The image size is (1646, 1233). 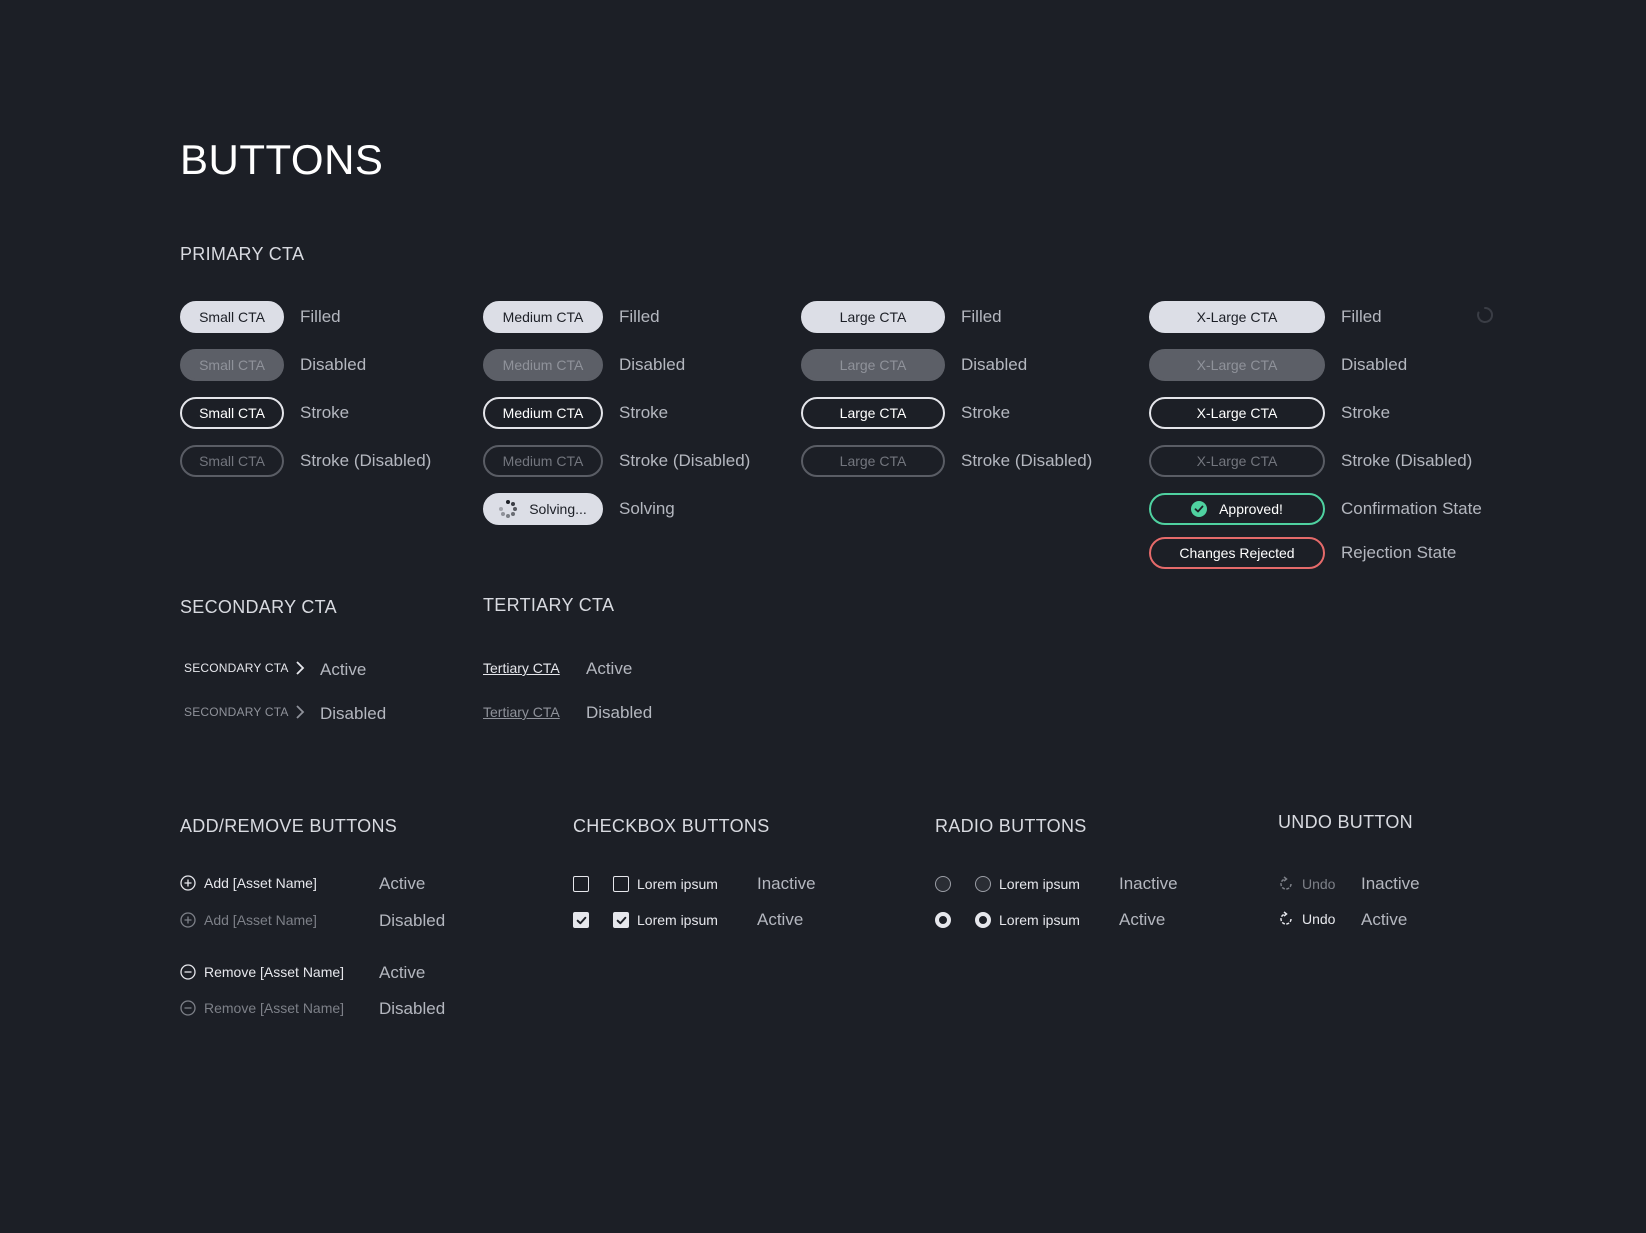 I want to click on large-cta-disabled-button: Large CTA, so click(x=873, y=365).